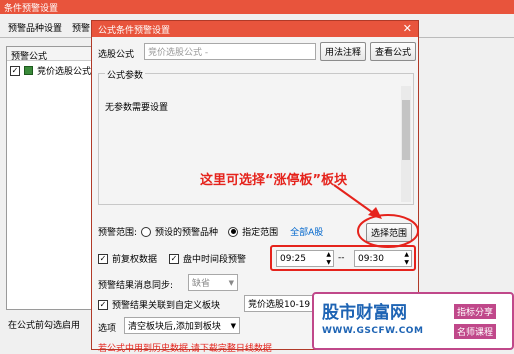 The width and height of the screenshot is (514, 354). I want to click on formula-item-label: 竞价选股公式, so click(64, 72).